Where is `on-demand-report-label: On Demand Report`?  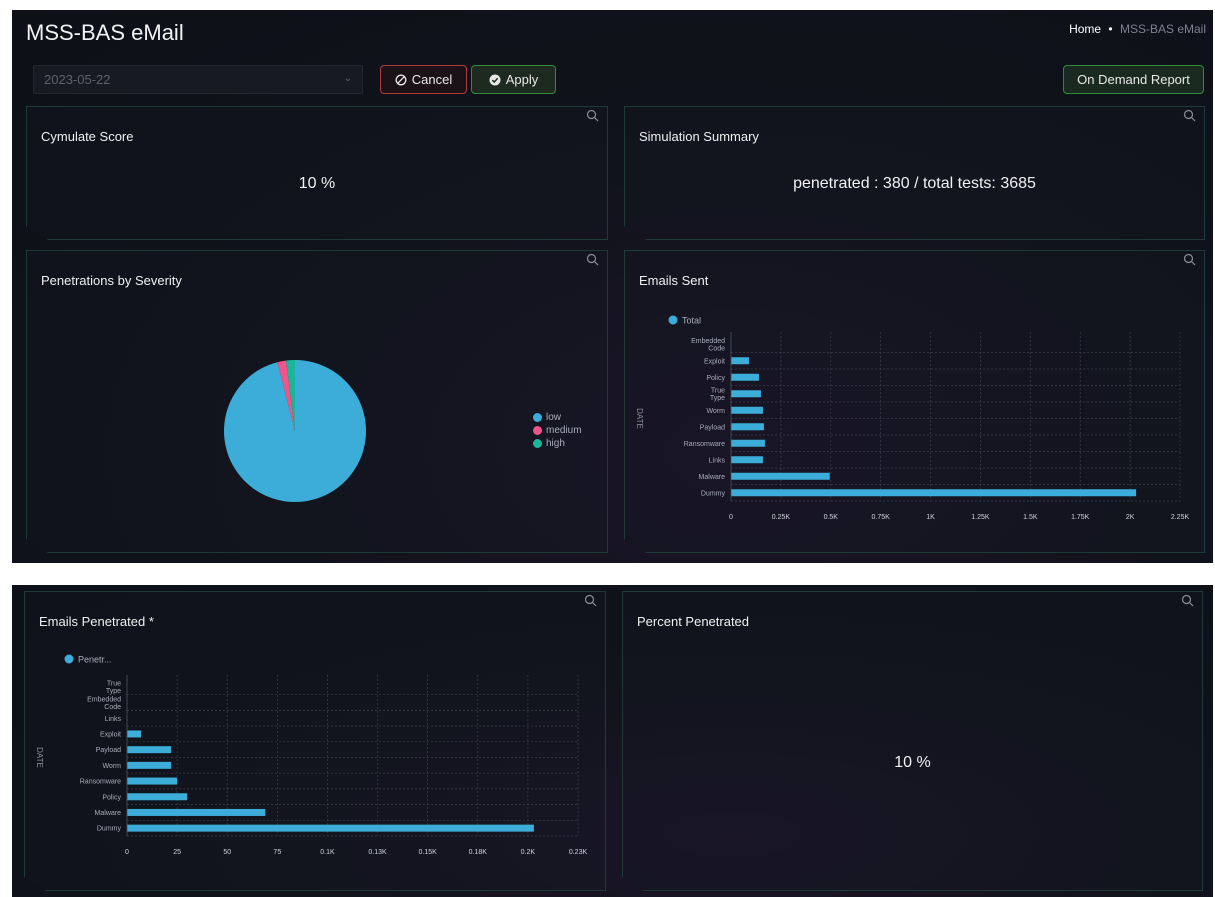 on-demand-report-label: On Demand Report is located at coordinates (1133, 79).